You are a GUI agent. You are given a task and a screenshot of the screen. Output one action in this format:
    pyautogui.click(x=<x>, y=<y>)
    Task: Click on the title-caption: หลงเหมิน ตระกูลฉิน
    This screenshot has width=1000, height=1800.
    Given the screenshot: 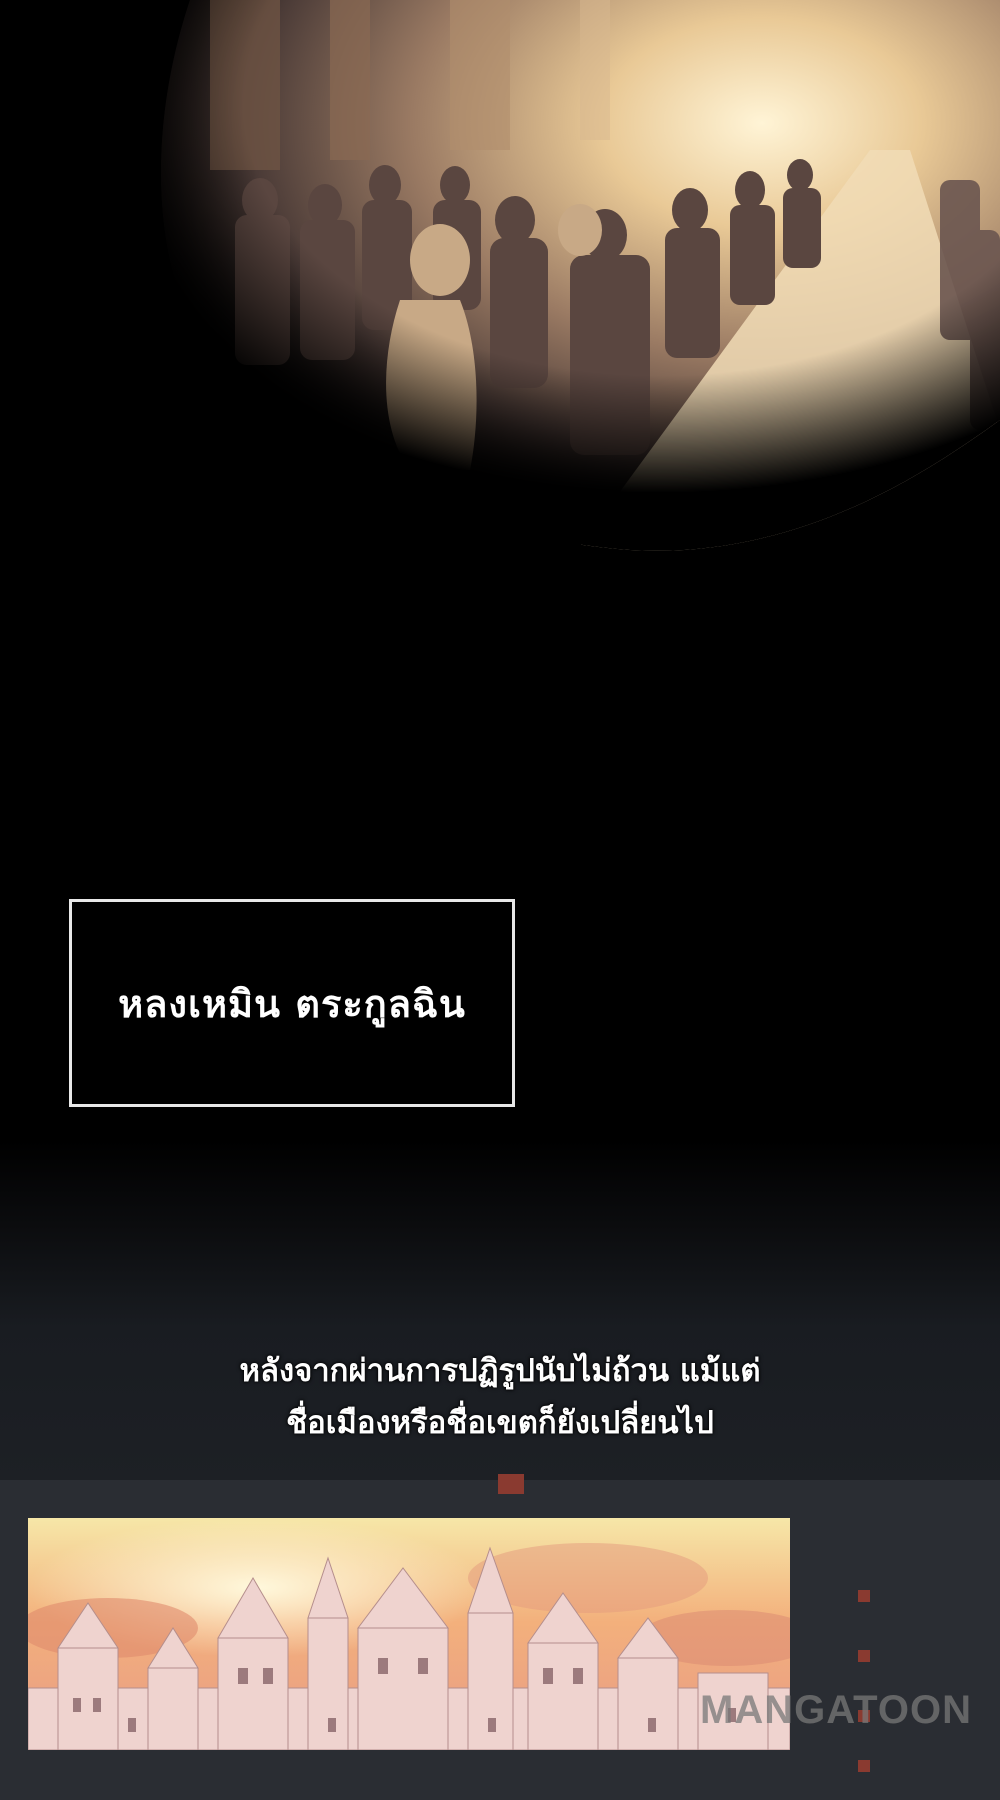 What is the action you would take?
    pyautogui.click(x=292, y=1003)
    